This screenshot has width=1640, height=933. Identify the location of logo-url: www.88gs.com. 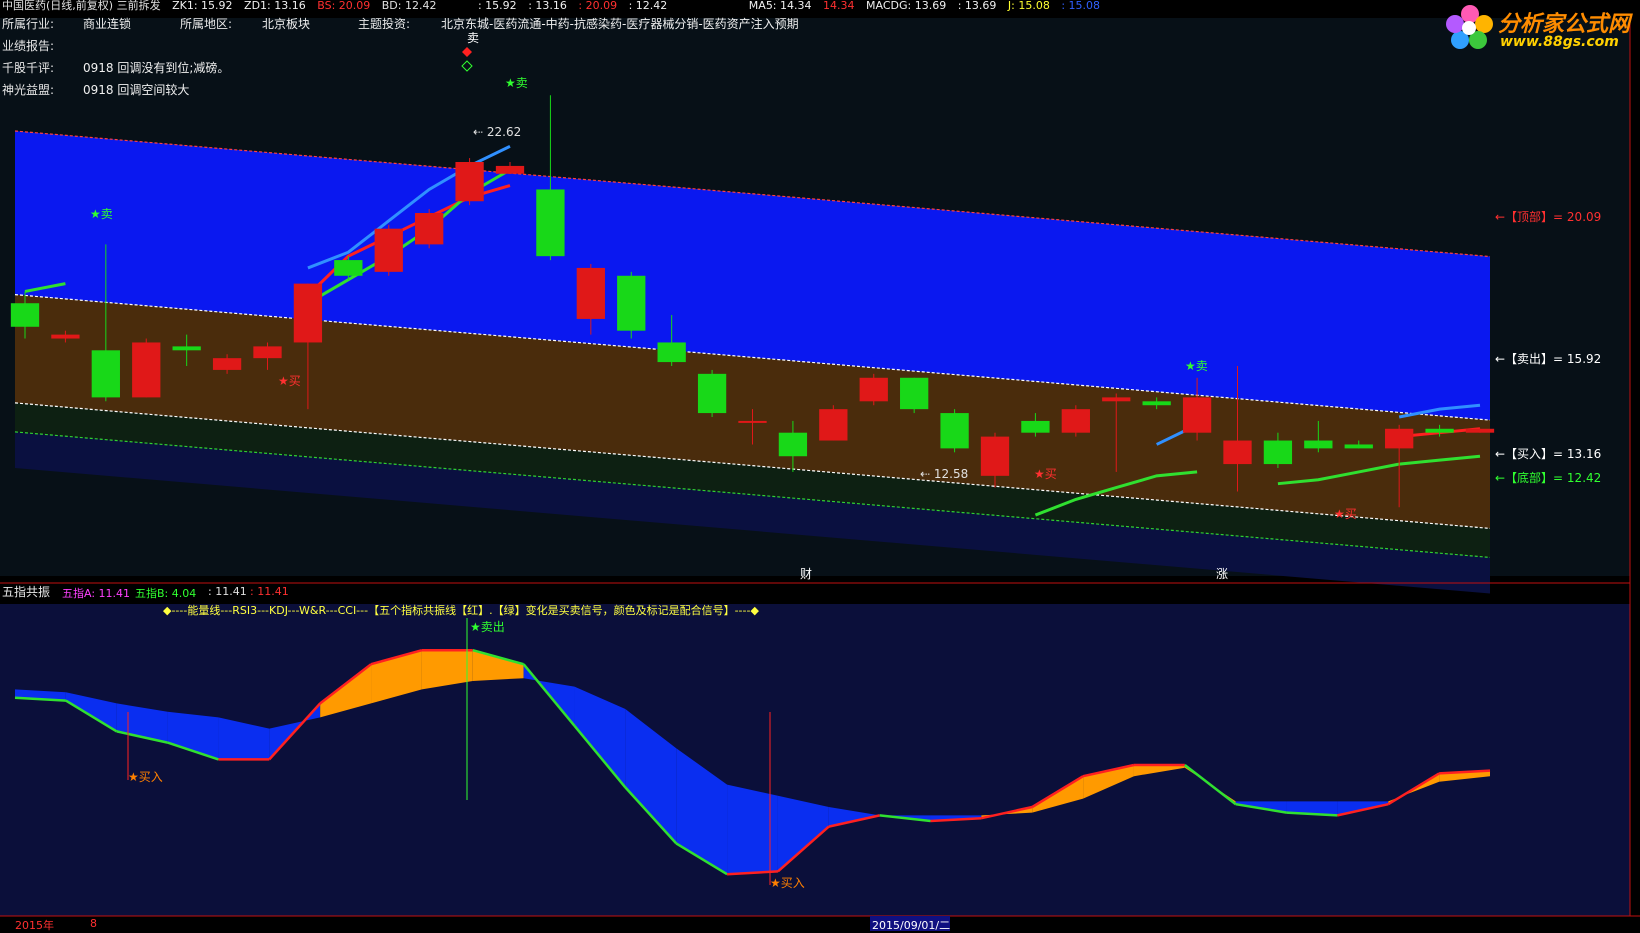
(1559, 42).